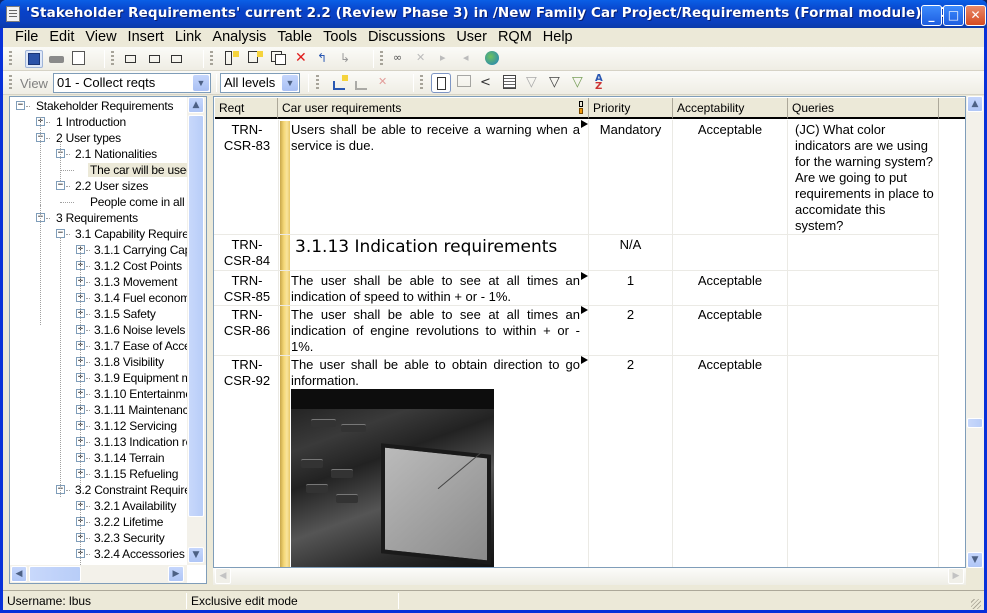 This screenshot has width=987, height=613. What do you see at coordinates (341, 37) in the screenshot?
I see `menu-tools: Tools` at bounding box center [341, 37].